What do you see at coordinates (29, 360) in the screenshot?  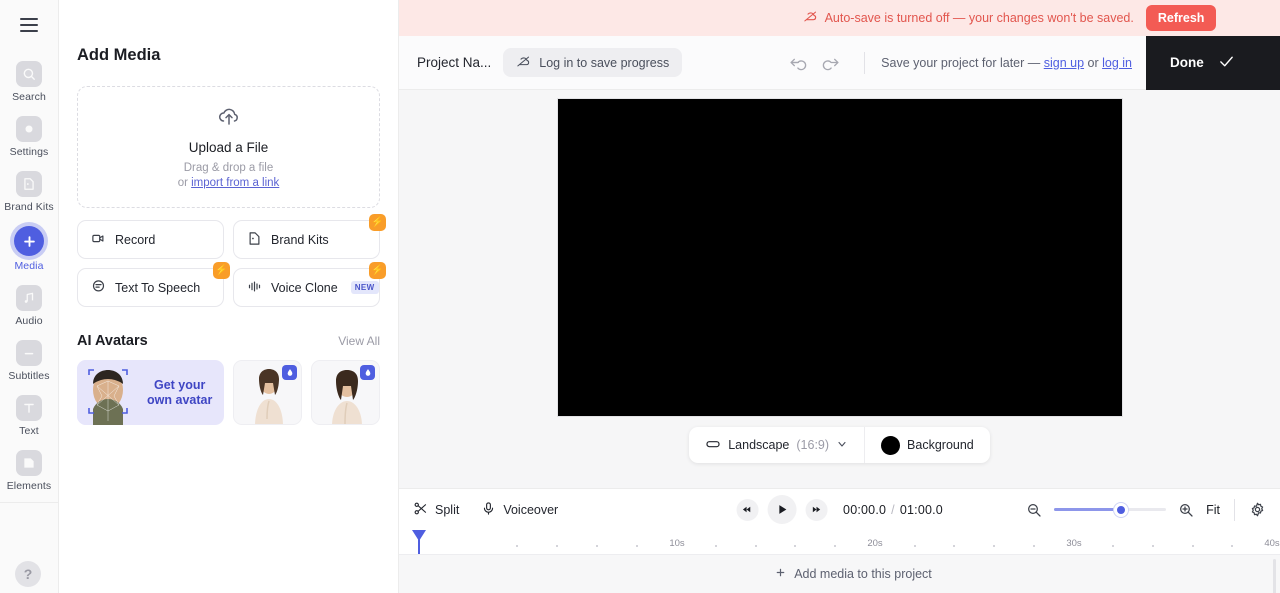 I see `sidebar-item-subtitles: Subtitles` at bounding box center [29, 360].